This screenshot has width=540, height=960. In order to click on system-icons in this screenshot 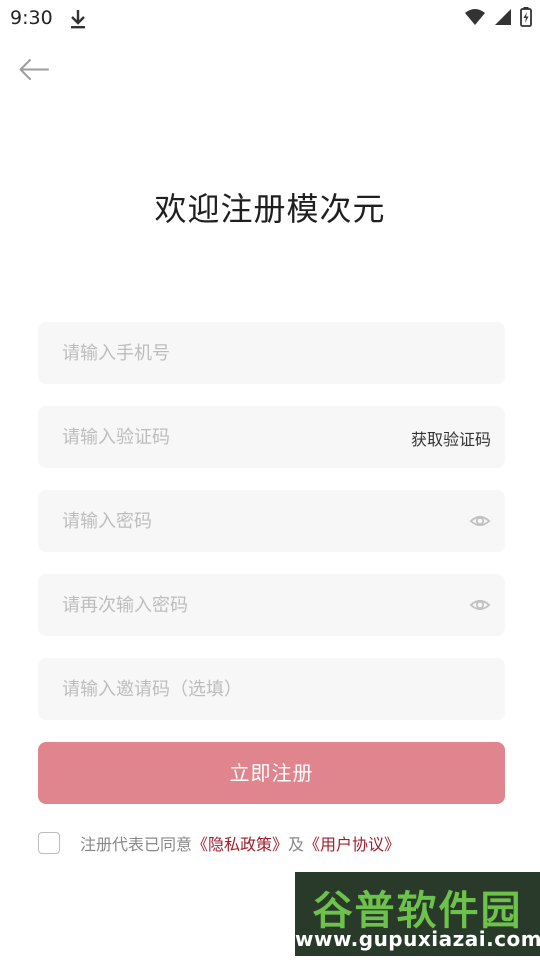, I will do `click(498, 17)`.